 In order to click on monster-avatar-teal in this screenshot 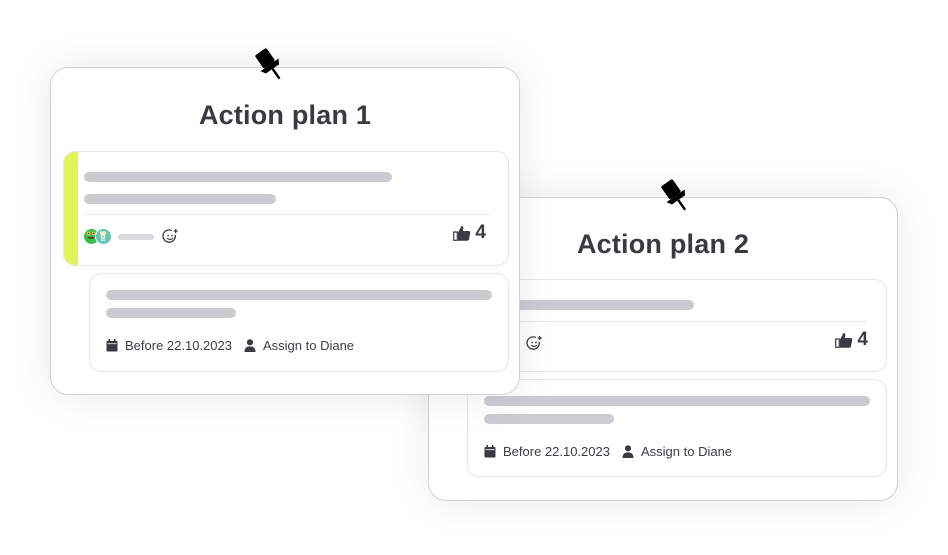, I will do `click(103, 236)`.